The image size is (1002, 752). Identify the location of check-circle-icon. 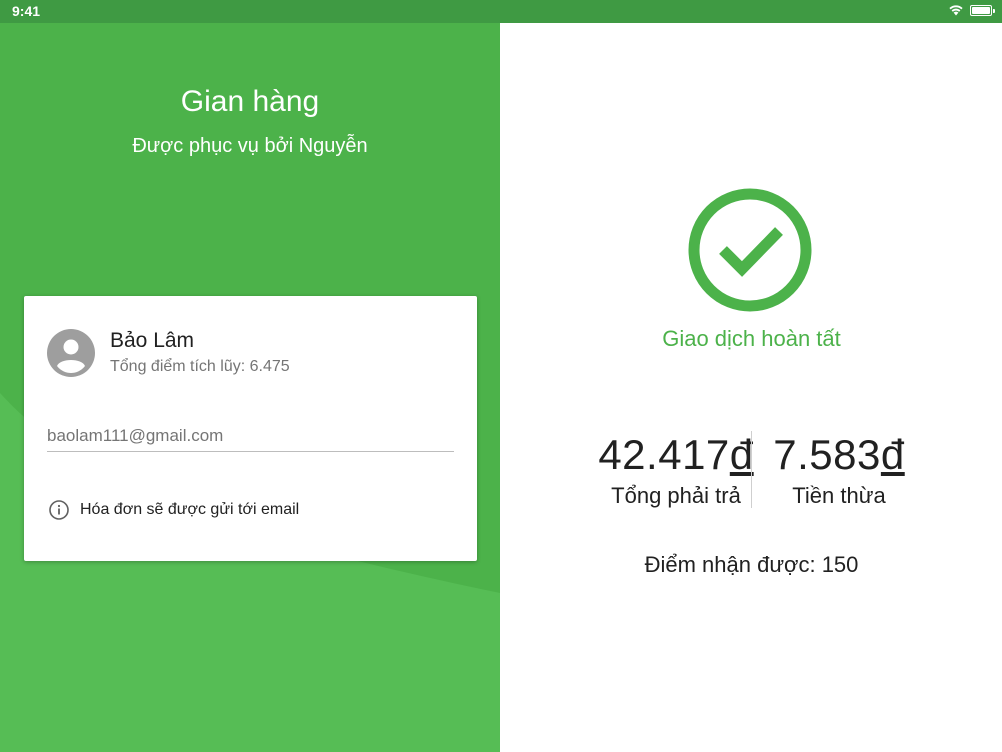
(750, 250).